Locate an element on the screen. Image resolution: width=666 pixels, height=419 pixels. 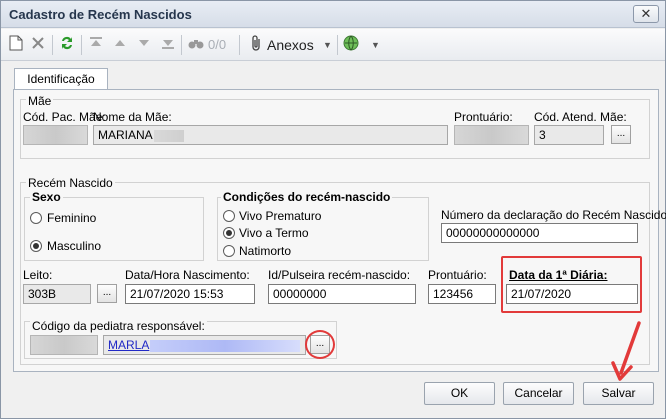
window-title: Cadastro de Recém Nascidos is located at coordinates (100, 14).